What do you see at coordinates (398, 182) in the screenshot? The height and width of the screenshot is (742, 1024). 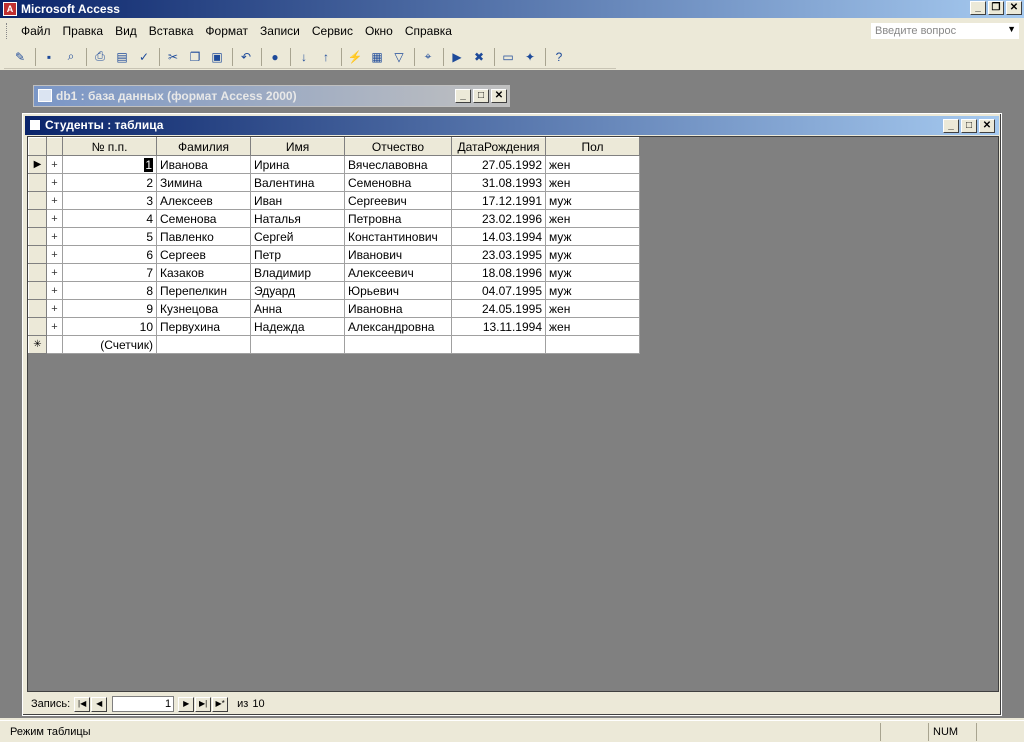 I see `table-cell: Семеновна` at bounding box center [398, 182].